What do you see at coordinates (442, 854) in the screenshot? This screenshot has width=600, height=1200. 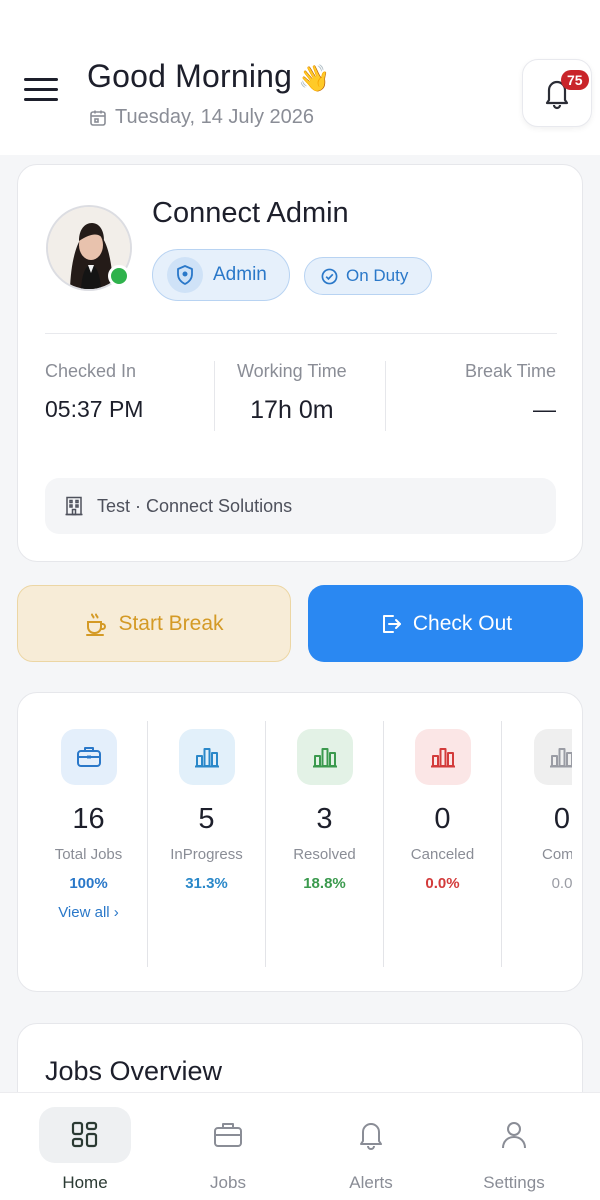 I see `stat-label: Canceled` at bounding box center [442, 854].